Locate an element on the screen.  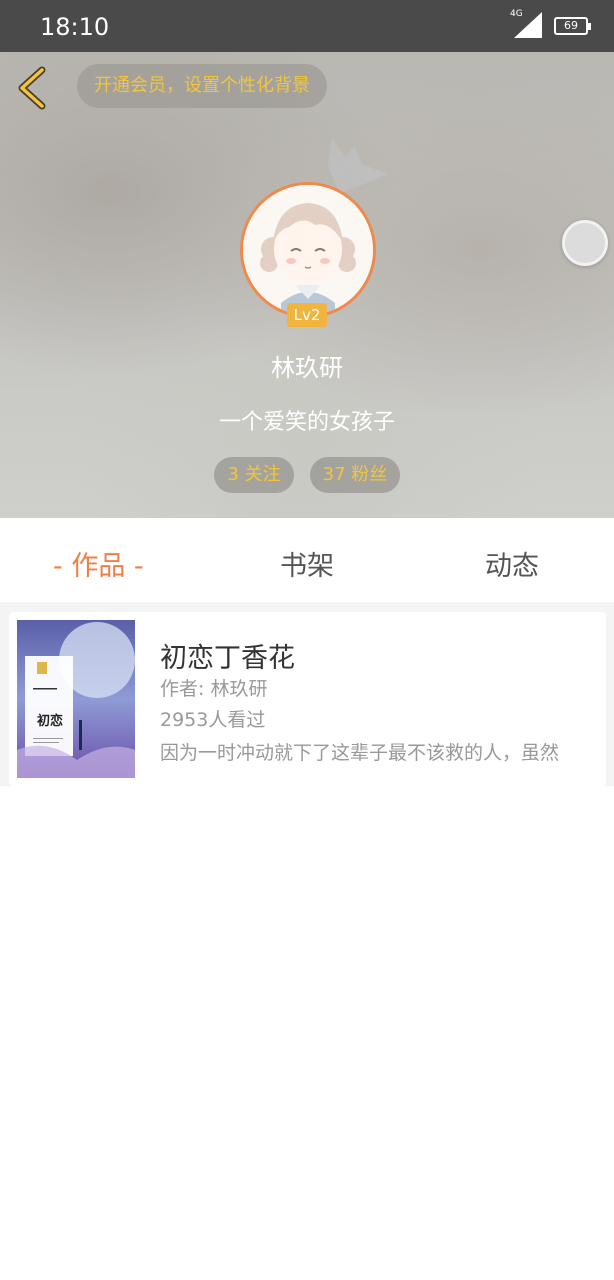
username: 林玖研 is located at coordinates (307, 368).